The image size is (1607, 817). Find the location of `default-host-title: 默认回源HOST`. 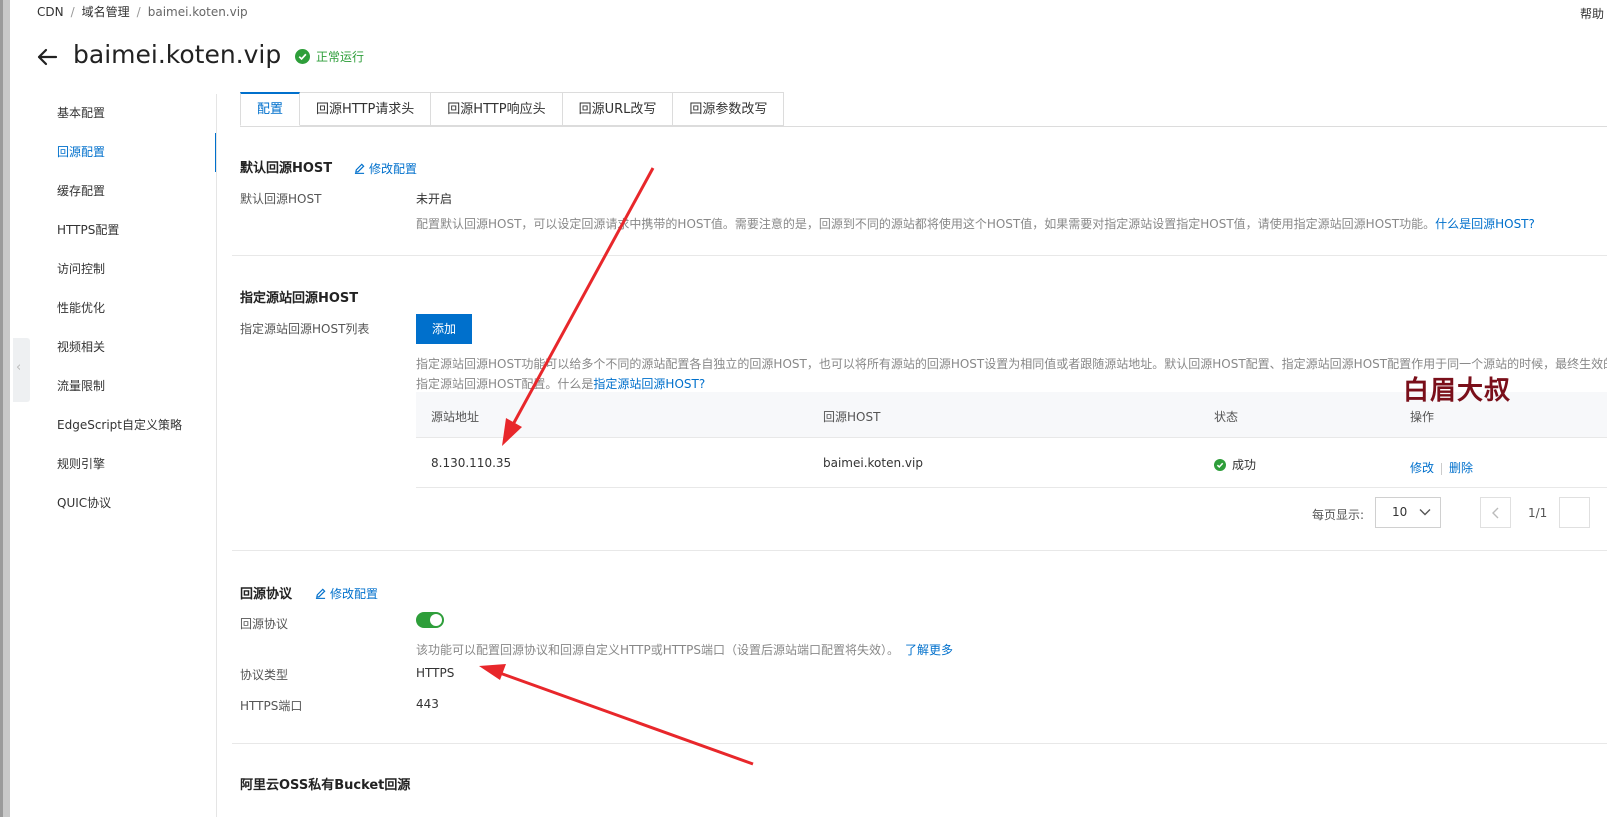

default-host-title: 默认回源HOST is located at coordinates (286, 168).